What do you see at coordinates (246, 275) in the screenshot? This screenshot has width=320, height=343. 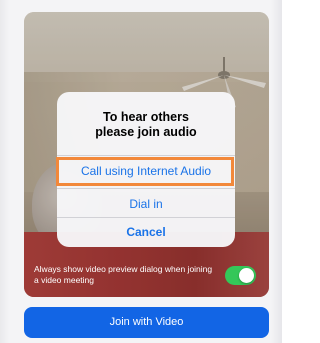 I see `toggle-knob` at bounding box center [246, 275].